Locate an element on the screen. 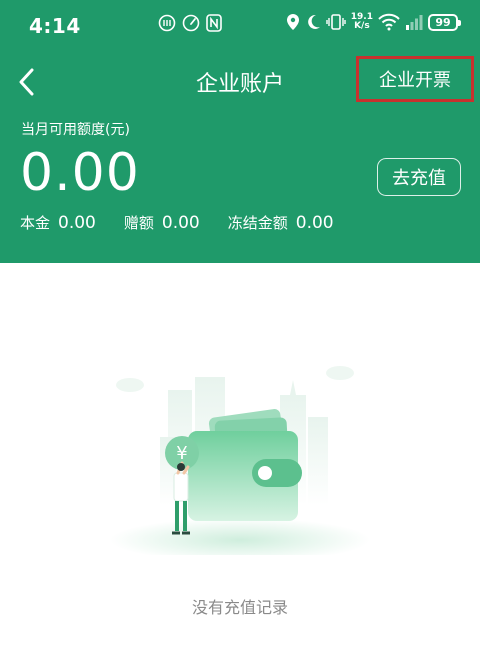  monthly-limit-amount: 0.00 is located at coordinates (80, 173).